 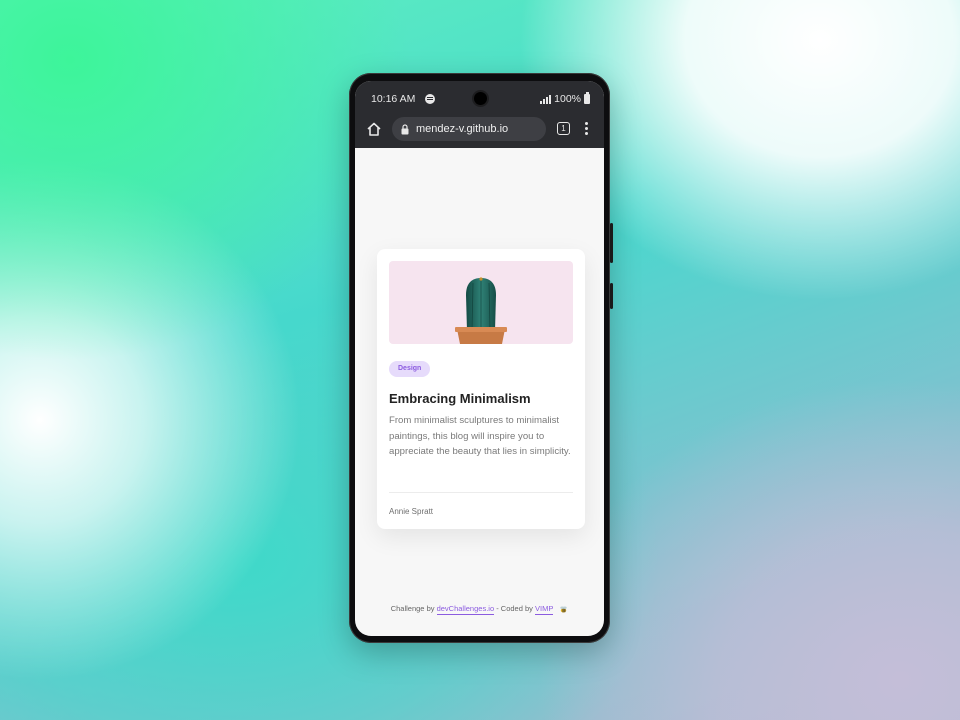 What do you see at coordinates (481, 310) in the screenshot?
I see `cactus-image` at bounding box center [481, 310].